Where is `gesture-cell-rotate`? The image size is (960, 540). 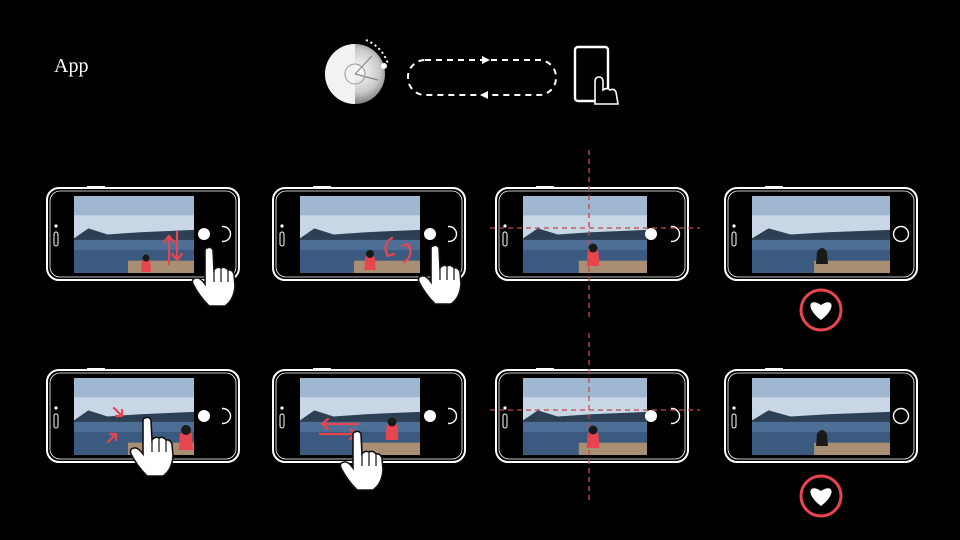 gesture-cell-rotate is located at coordinates (369, 245).